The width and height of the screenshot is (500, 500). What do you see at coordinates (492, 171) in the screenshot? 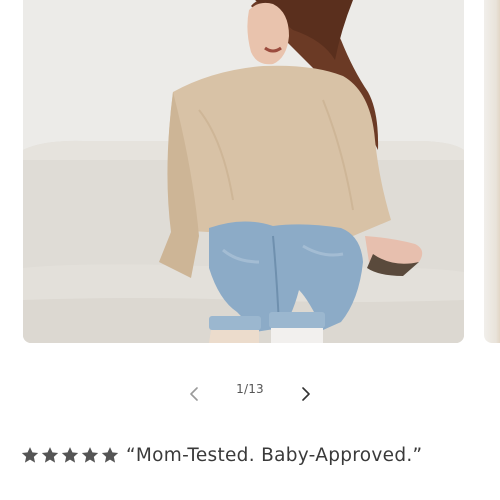
I see `gallery-slide-next-peek` at bounding box center [492, 171].